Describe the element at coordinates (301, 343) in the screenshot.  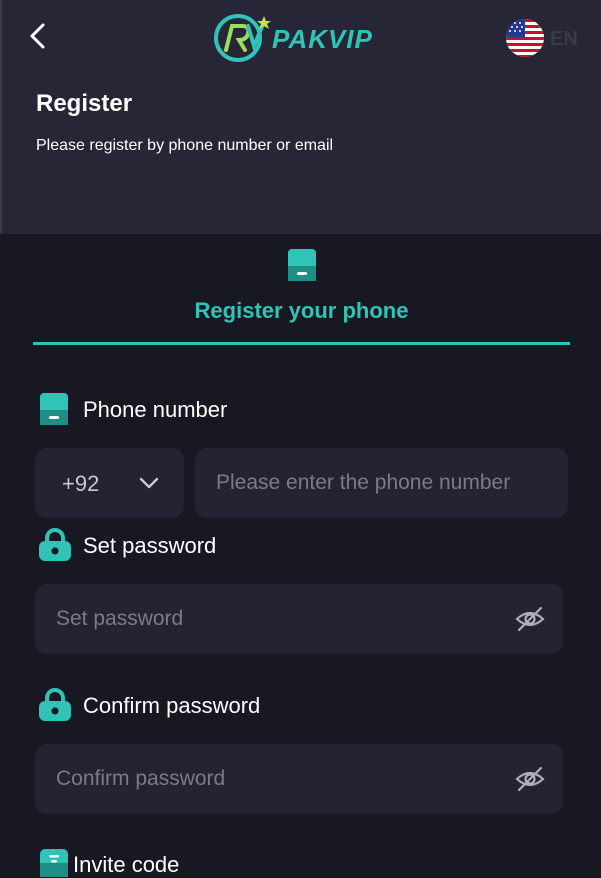
I see `tab-underline` at that location.